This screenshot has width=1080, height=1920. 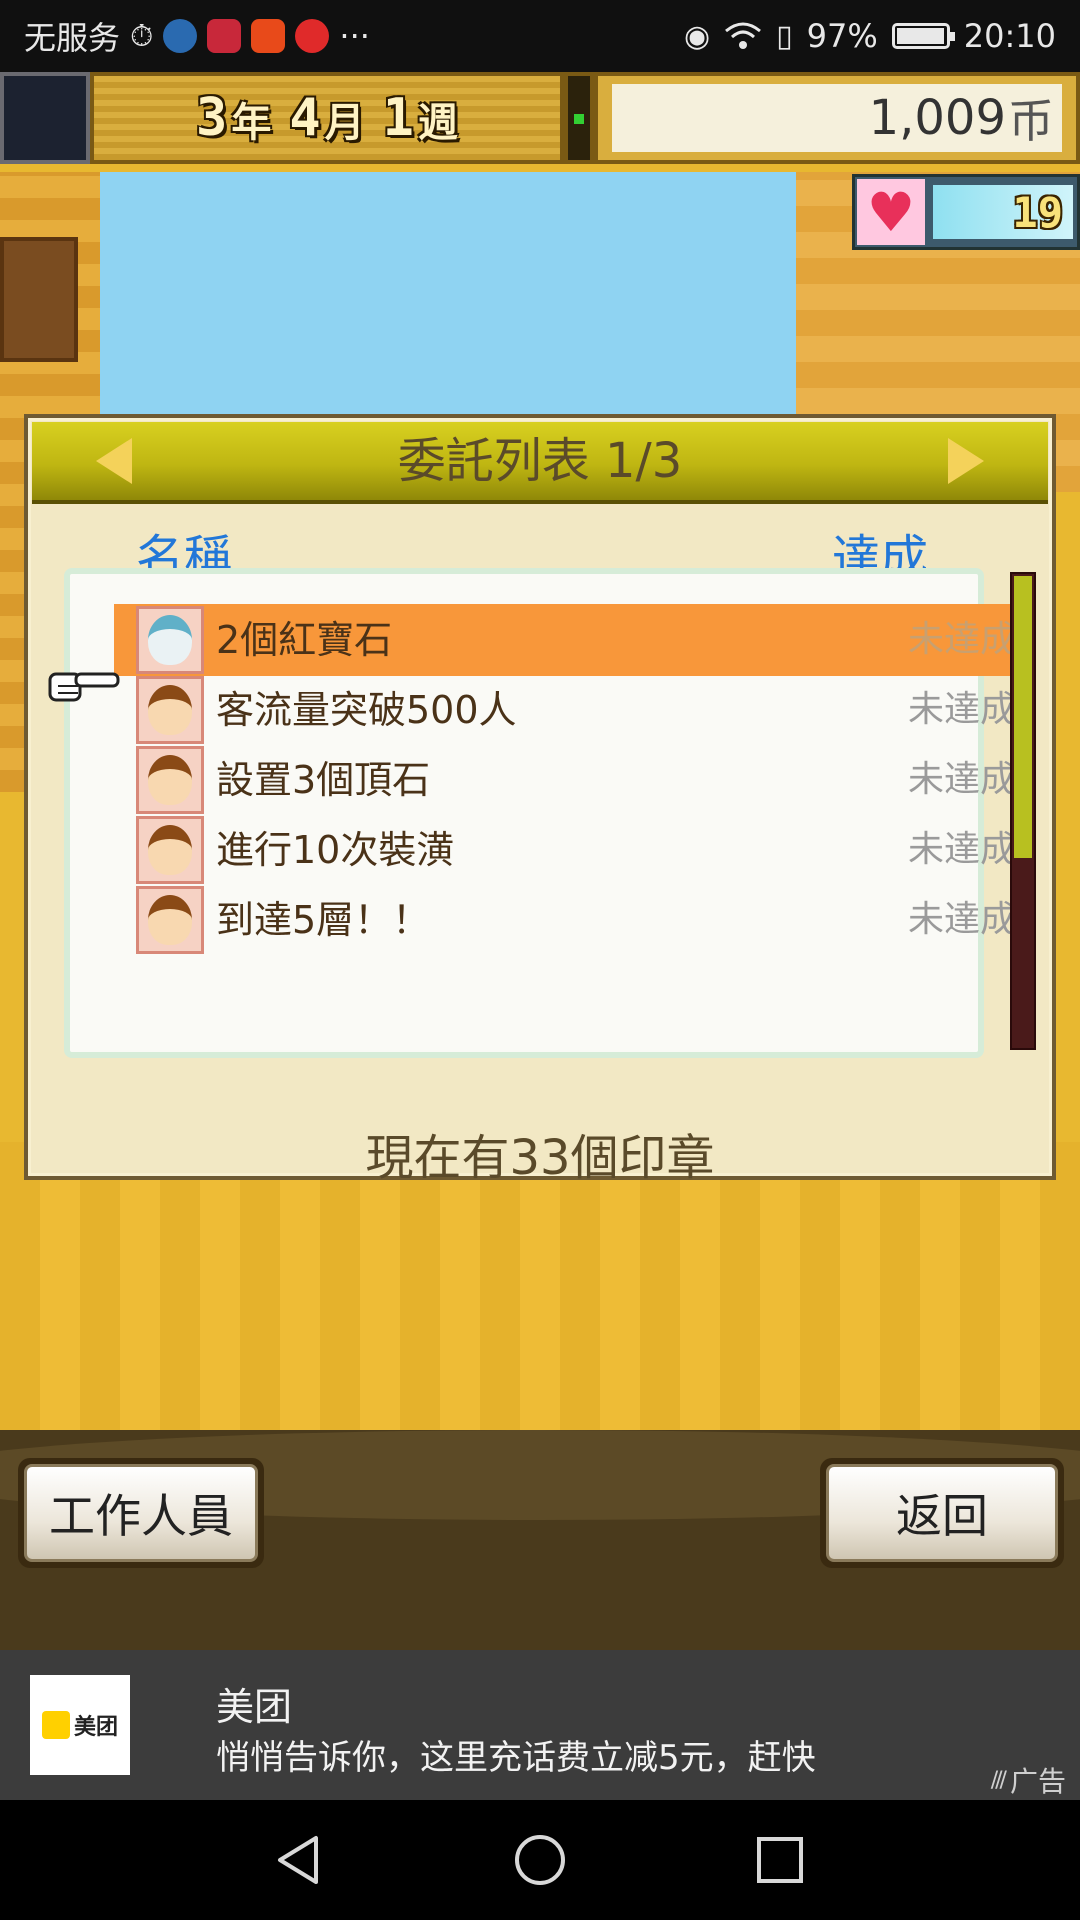 I want to click on heart-icon: ♥, so click(x=891, y=212).